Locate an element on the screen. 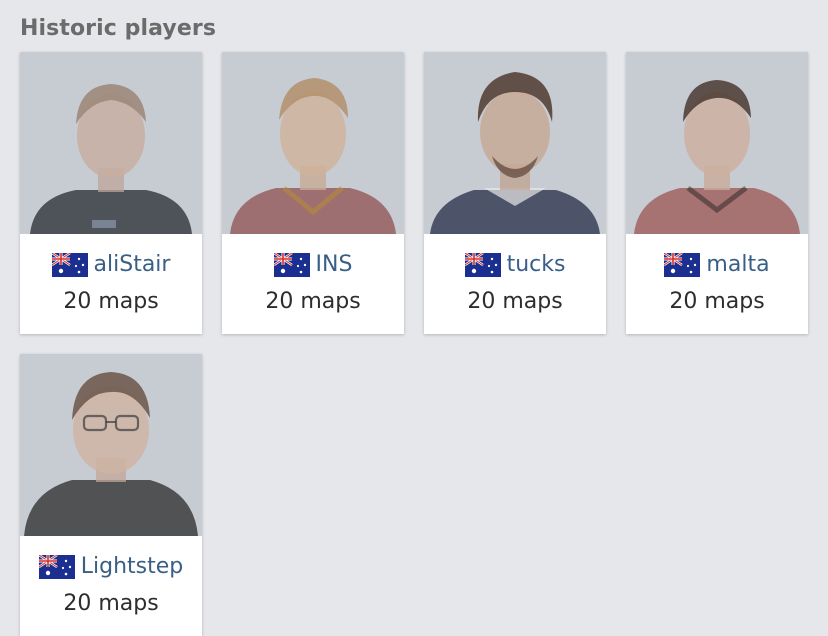 Image resolution: width=828 pixels, height=636 pixels. player-name-link: malta is located at coordinates (737, 265).